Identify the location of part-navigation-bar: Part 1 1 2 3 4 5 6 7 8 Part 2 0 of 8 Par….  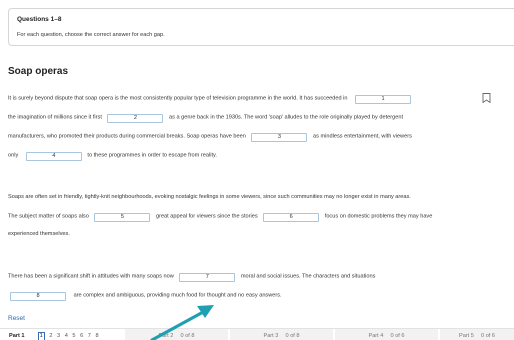
(257, 334).